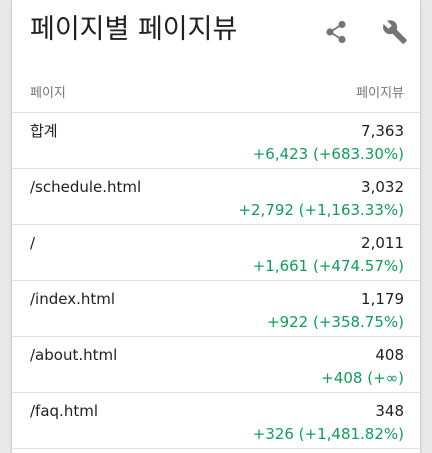  I want to click on row-pageviews: 7,363, so click(382, 131).